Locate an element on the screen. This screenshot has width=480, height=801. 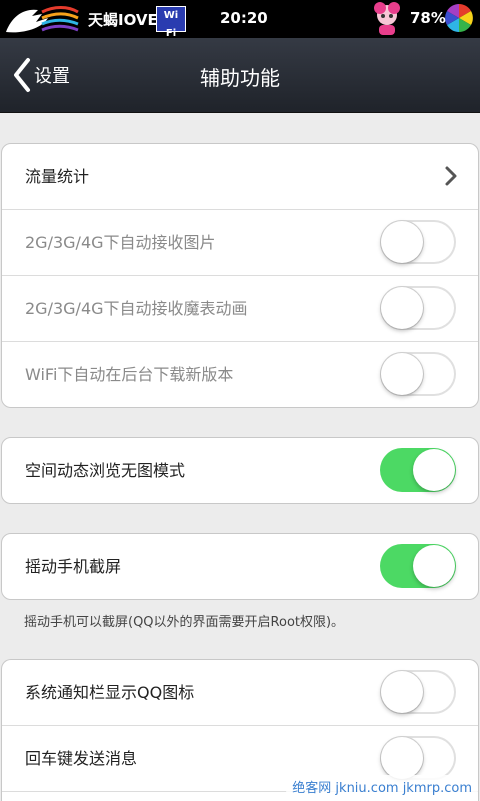
shake-screenshot-note: 摇动手机可以截屏(QQ以外的界面需要开启Root权限)。 is located at coordinates (184, 622).